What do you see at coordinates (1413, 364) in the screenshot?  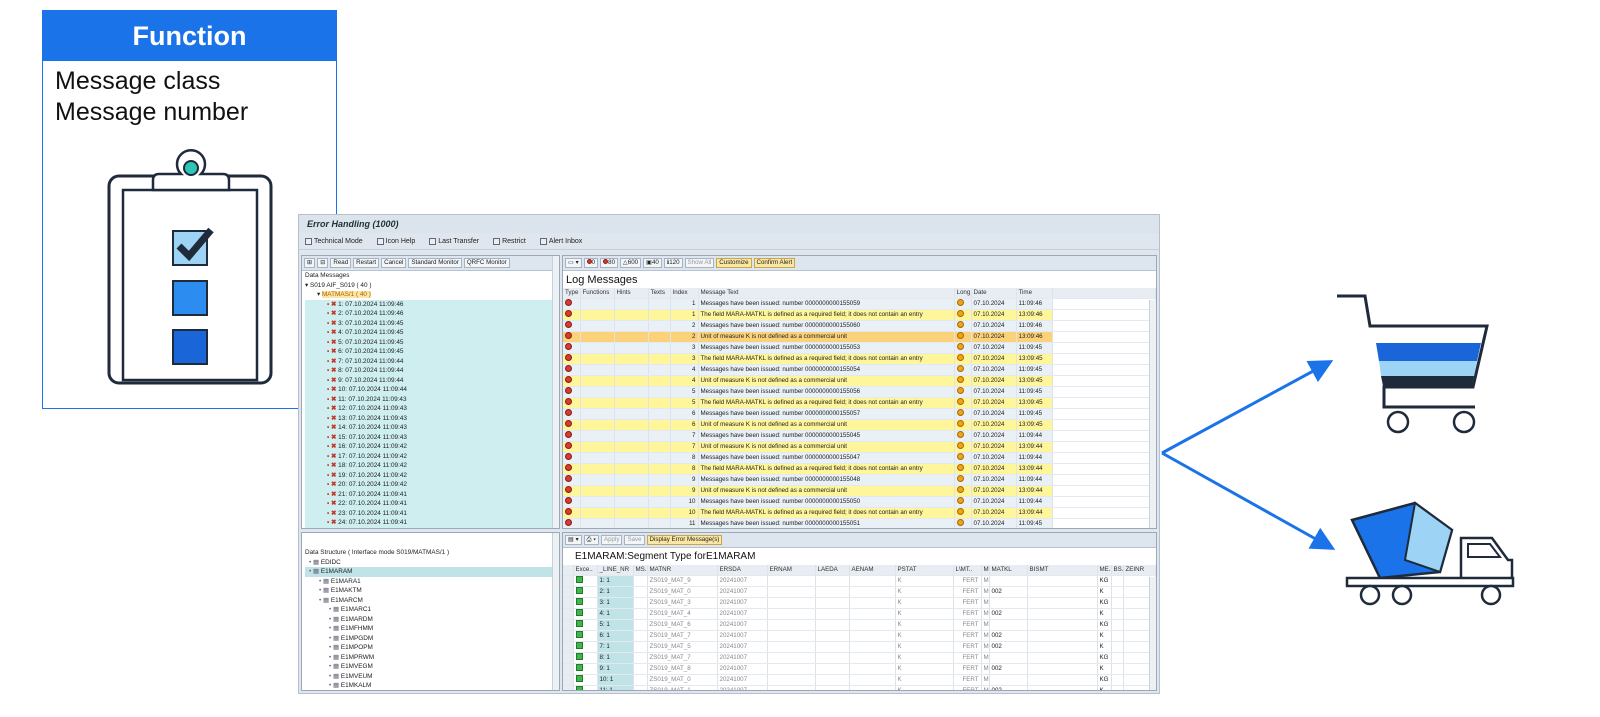 I see `shopping-cart-icon` at bounding box center [1413, 364].